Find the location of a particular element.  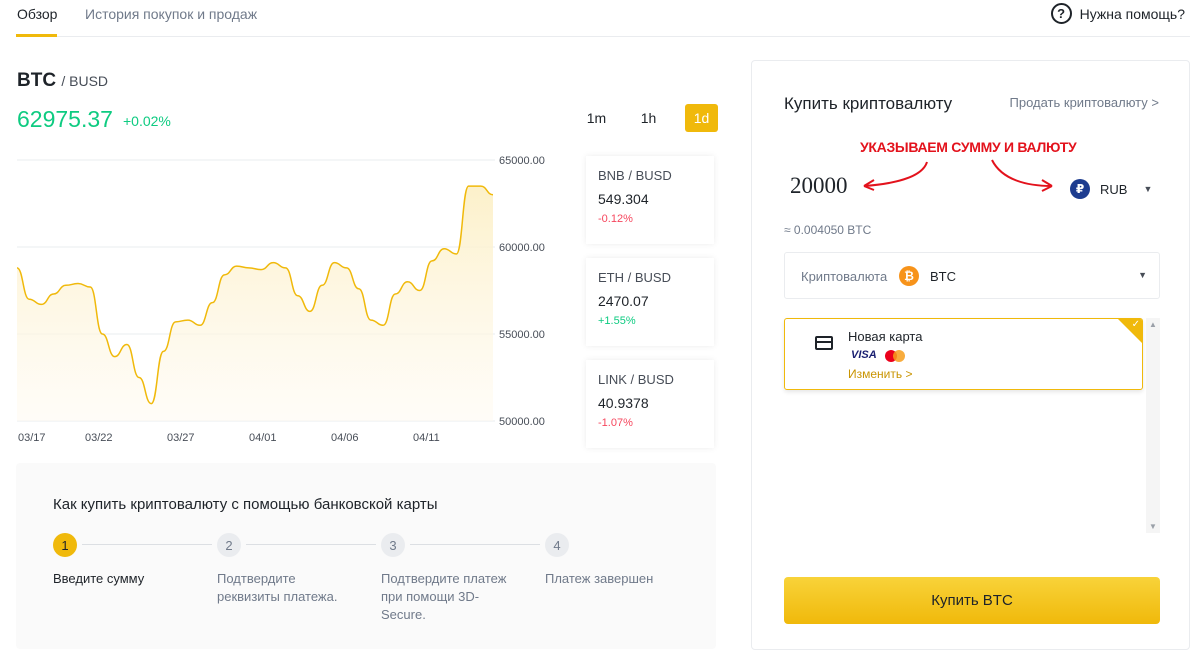

pair-quote: / BUSD is located at coordinates (85, 81).